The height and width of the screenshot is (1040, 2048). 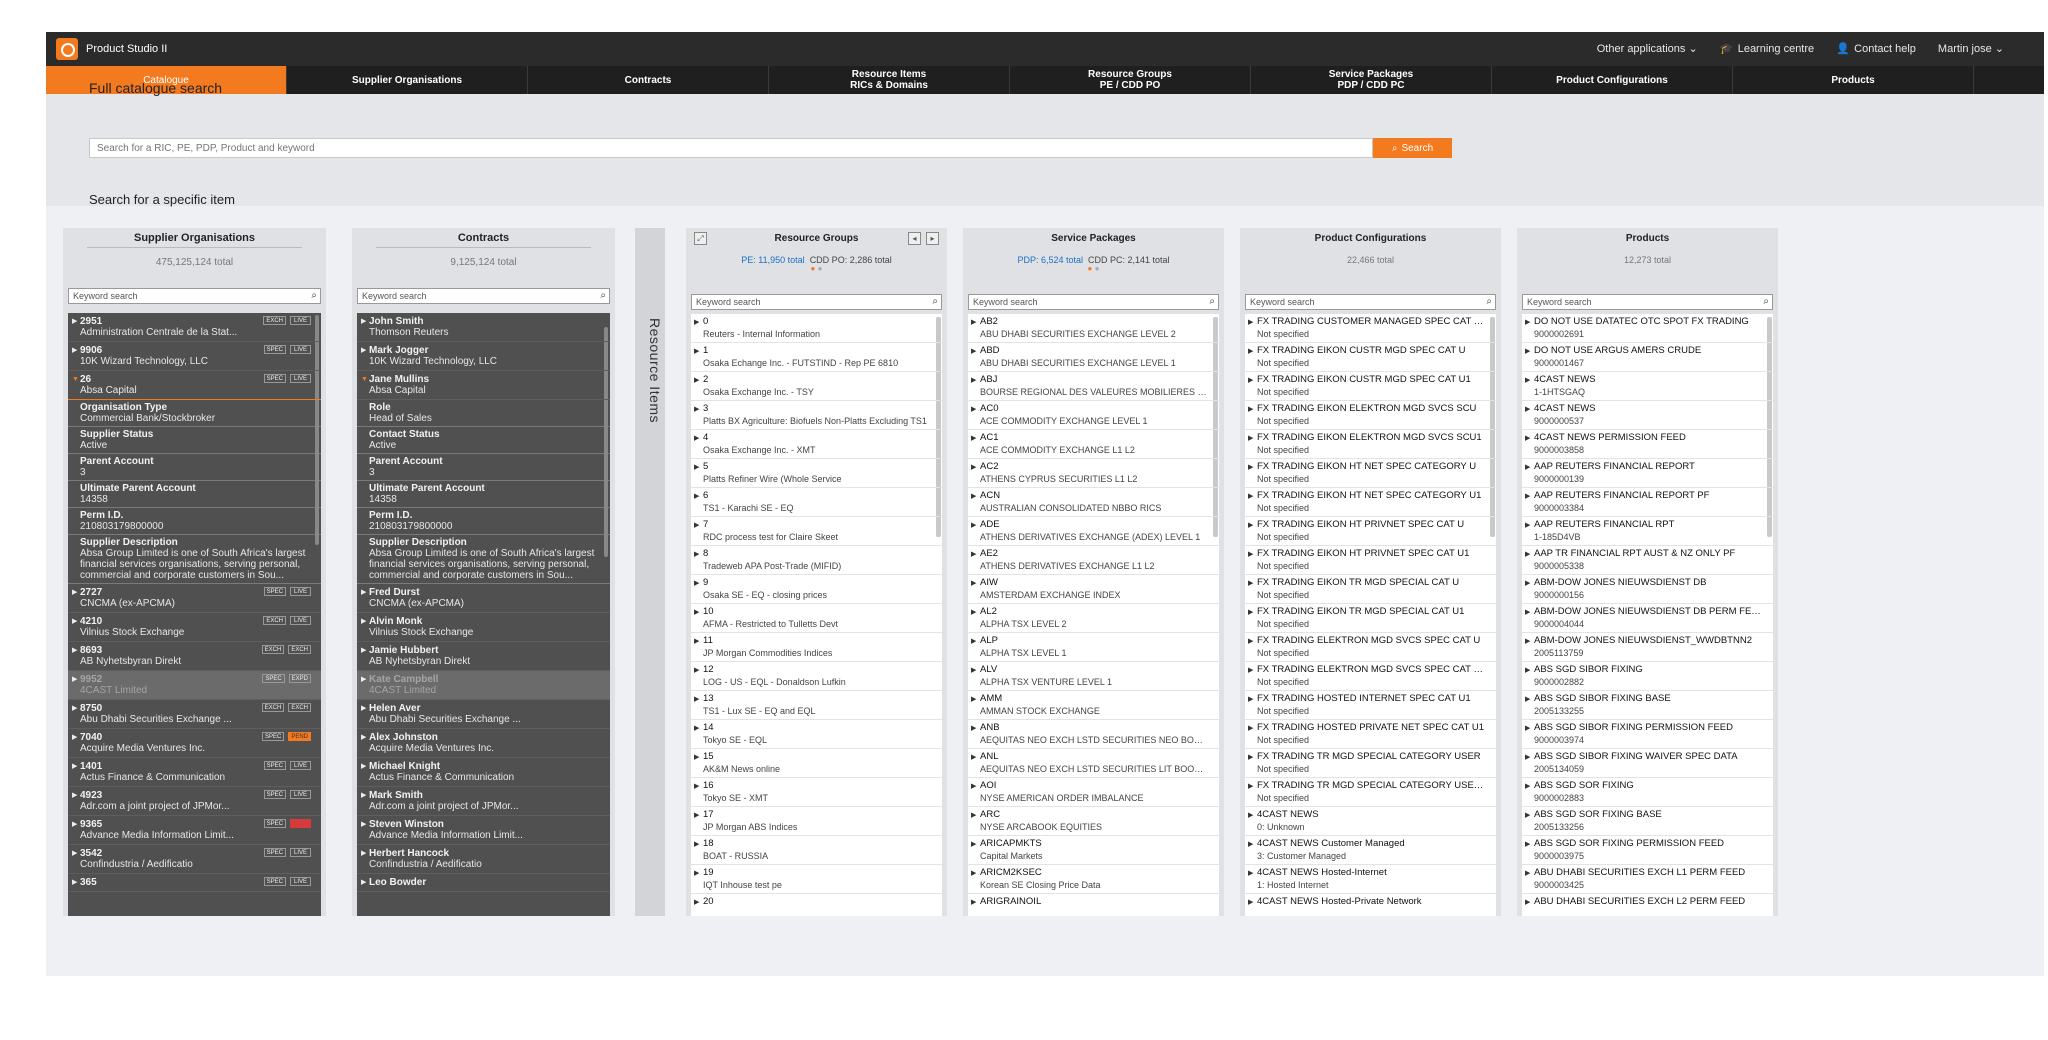 I want to click on list-item: ▶ ALV ALPHA TSX VENTURE LEVEL 1, so click(x=1093, y=676).